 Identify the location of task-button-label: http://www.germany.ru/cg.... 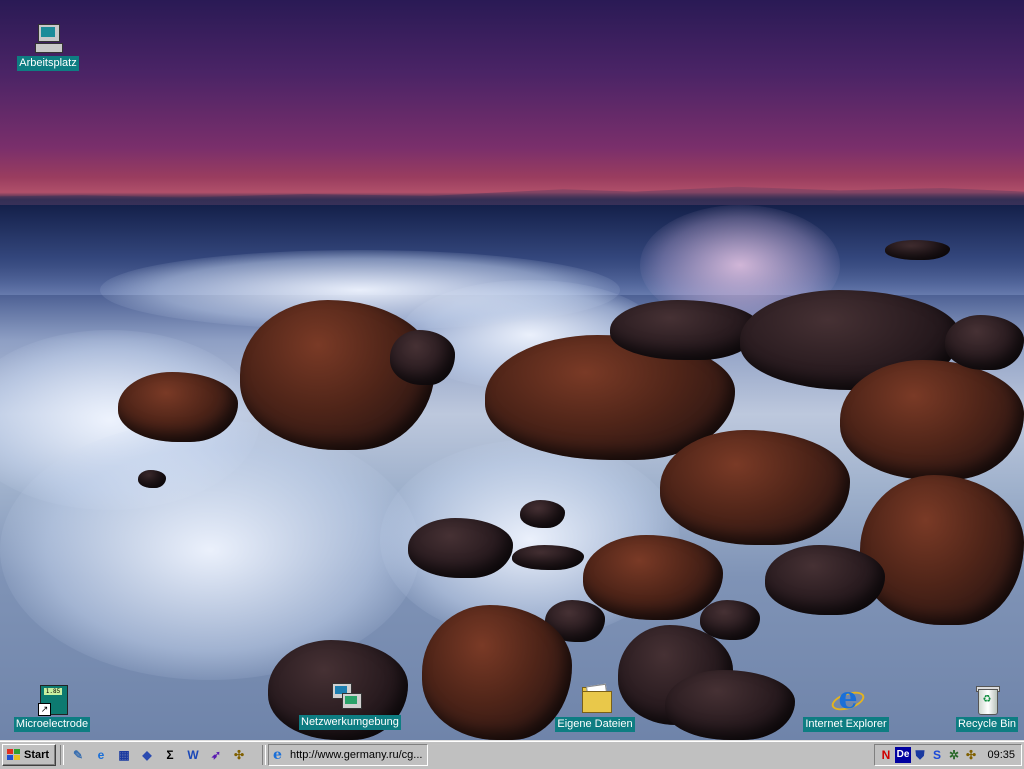
(356, 755).